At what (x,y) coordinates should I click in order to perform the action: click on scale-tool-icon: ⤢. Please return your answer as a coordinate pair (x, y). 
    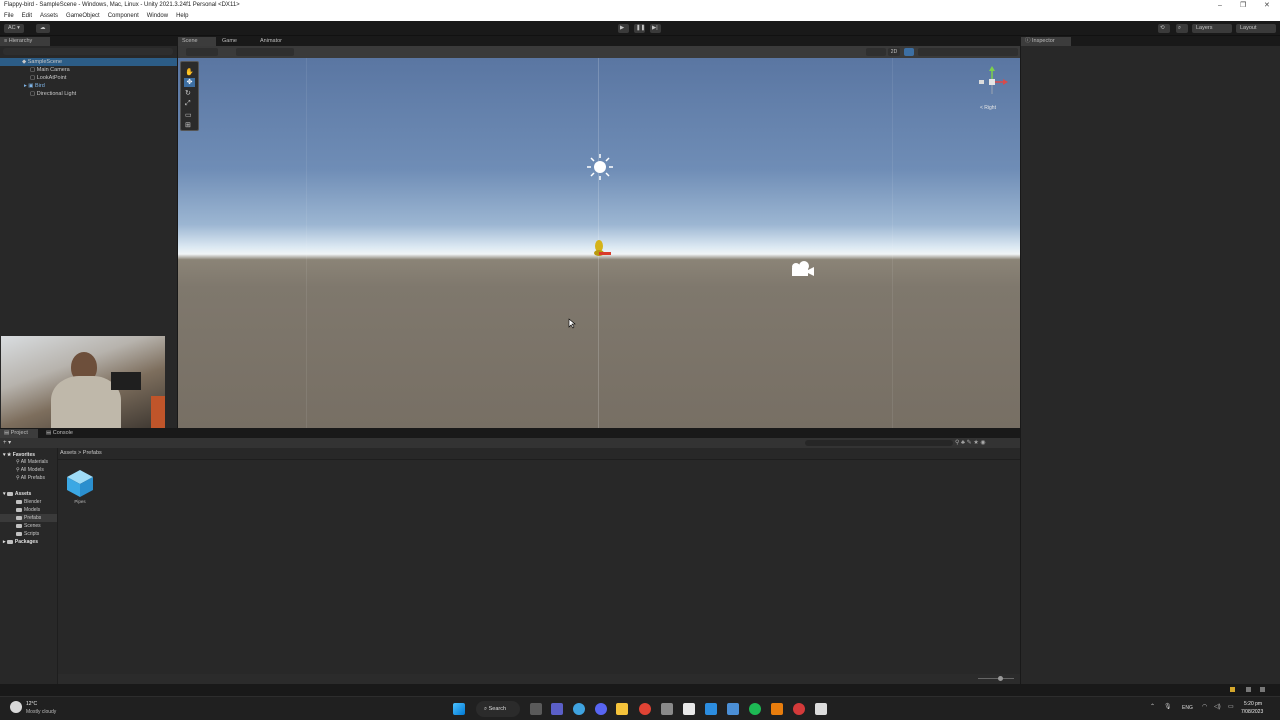
    Looking at the image, I should click on (188, 104).